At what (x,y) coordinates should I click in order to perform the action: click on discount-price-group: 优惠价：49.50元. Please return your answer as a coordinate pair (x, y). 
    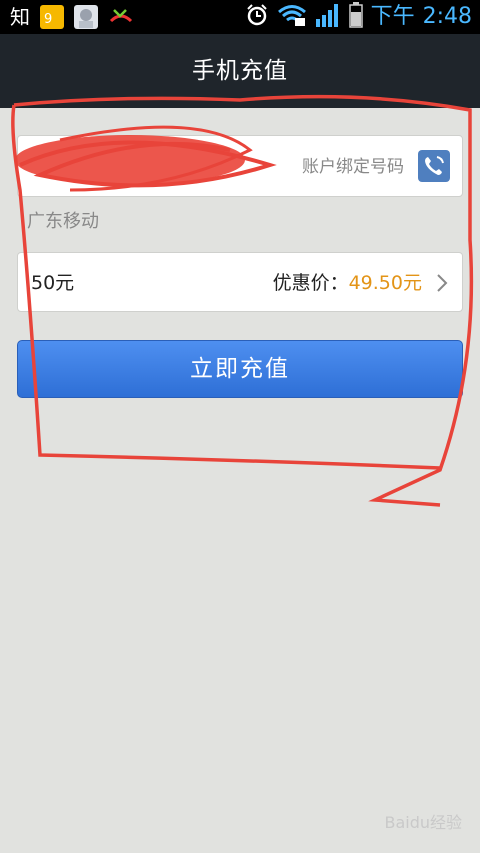
    Looking at the image, I should click on (347, 283).